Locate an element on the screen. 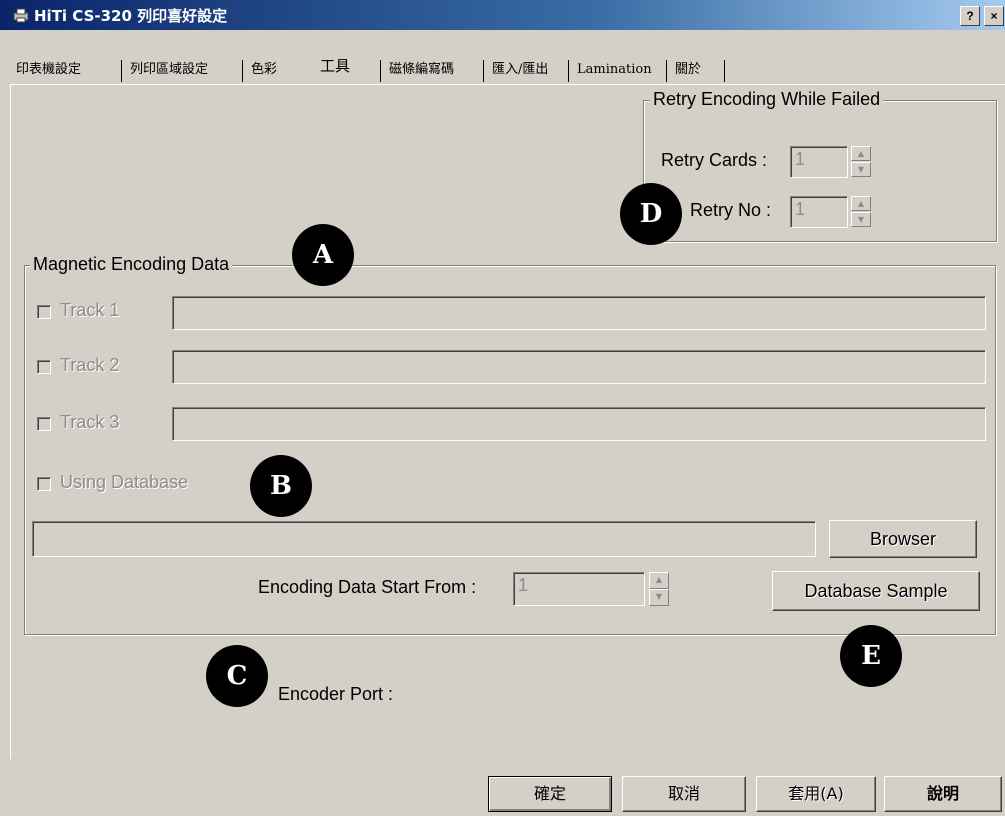  callout-d: D is located at coordinates (651, 214).